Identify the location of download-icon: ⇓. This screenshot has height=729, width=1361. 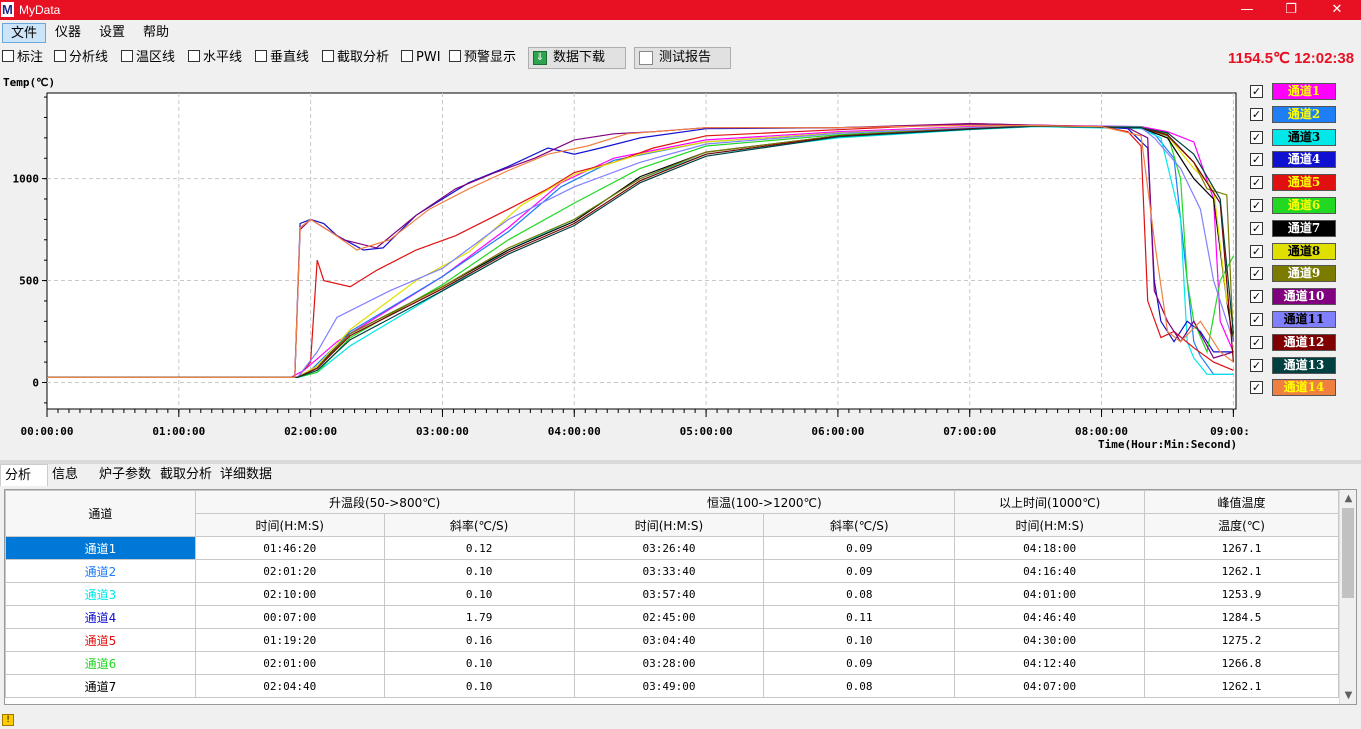
(540, 58).